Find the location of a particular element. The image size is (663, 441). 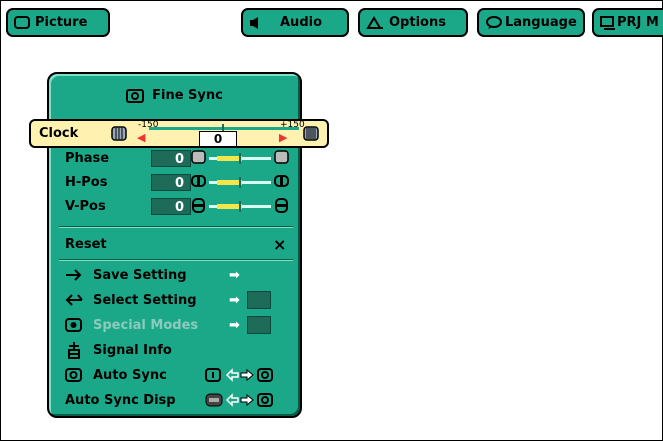

row-label: Phase is located at coordinates (87, 158).